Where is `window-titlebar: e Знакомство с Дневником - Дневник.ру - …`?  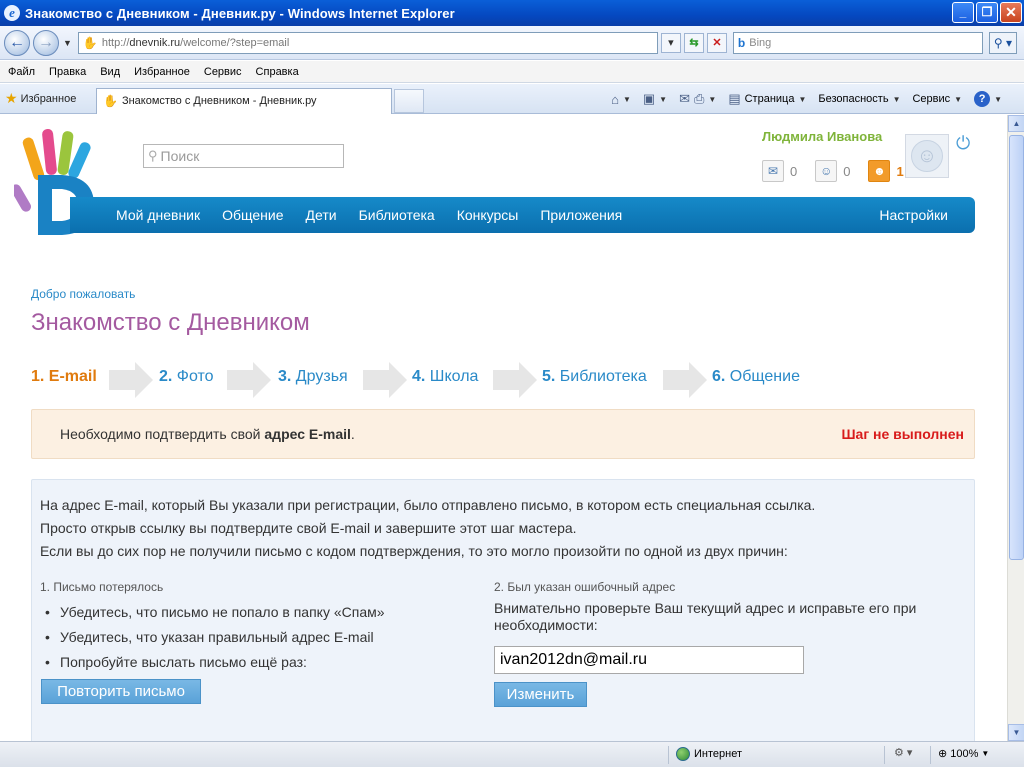 window-titlebar: e Знакомство с Дневником - Дневник.ру - … is located at coordinates (512, 13).